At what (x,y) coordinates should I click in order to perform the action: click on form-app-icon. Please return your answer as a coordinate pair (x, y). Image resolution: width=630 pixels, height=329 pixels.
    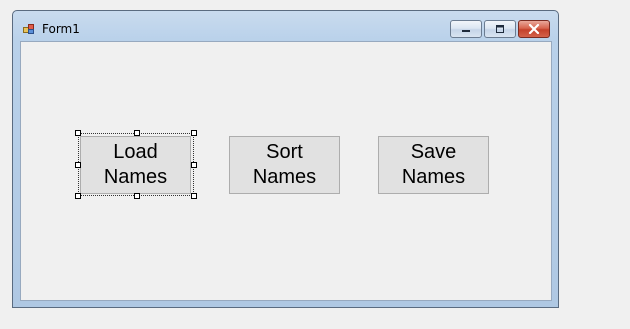
    Looking at the image, I should click on (28, 29).